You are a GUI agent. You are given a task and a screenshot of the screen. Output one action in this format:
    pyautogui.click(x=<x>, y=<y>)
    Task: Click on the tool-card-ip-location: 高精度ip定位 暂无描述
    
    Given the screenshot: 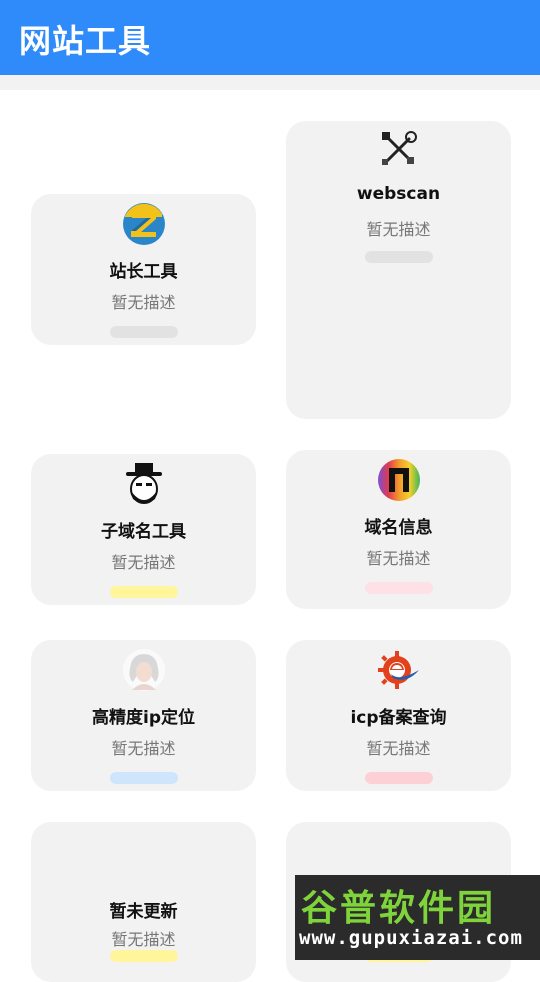 What is the action you would take?
    pyautogui.click(x=143, y=715)
    